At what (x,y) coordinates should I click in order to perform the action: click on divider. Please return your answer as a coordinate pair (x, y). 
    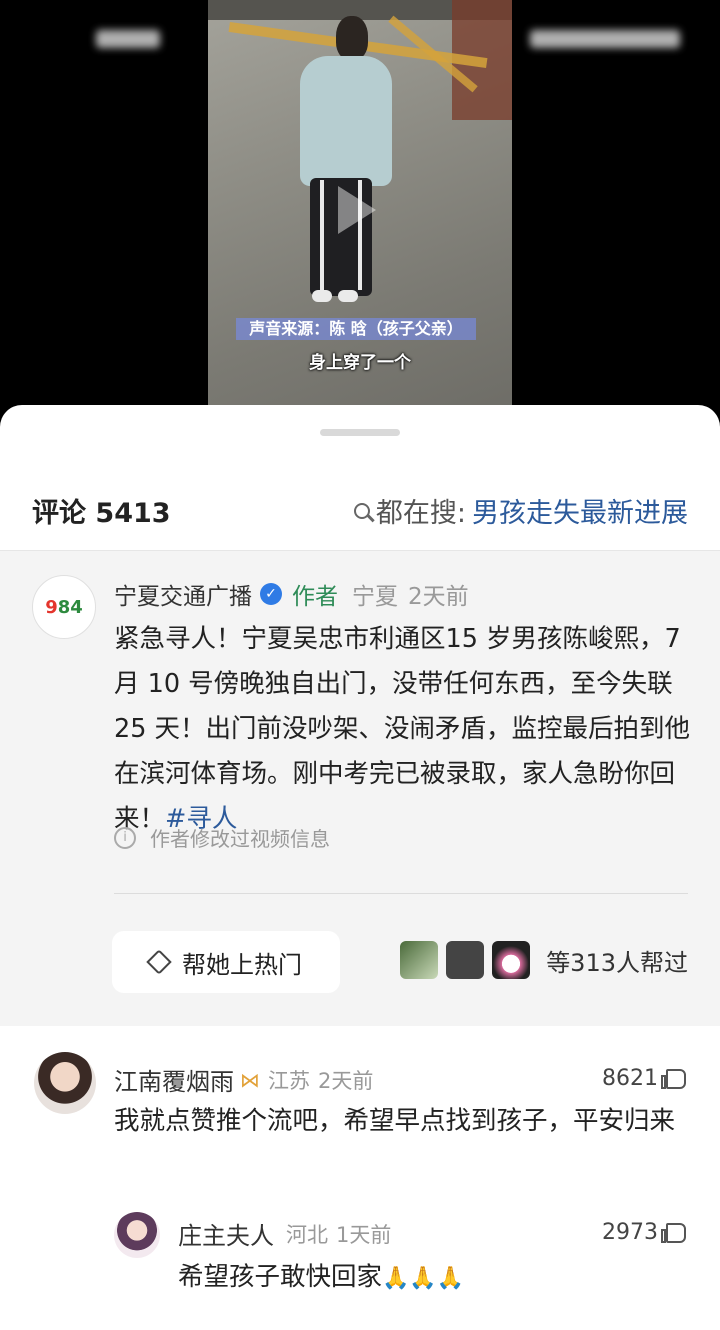
    Looking at the image, I should click on (401, 893).